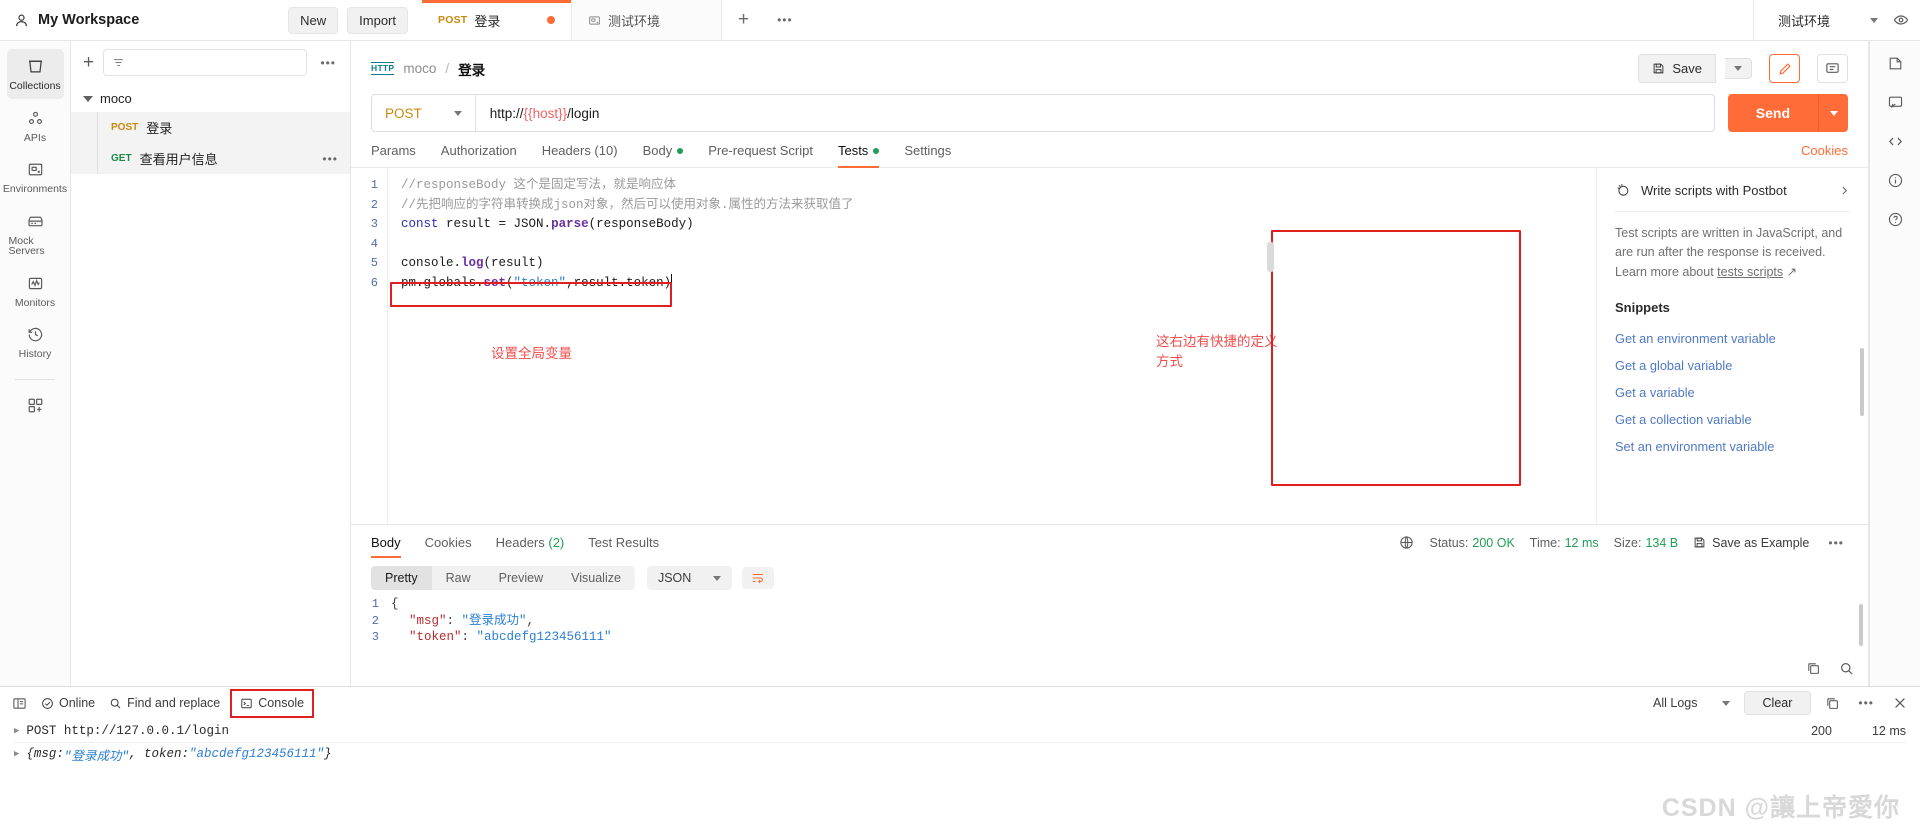  What do you see at coordinates (530, 546) in the screenshot?
I see `response-tab-headers: Headers (2)` at bounding box center [530, 546].